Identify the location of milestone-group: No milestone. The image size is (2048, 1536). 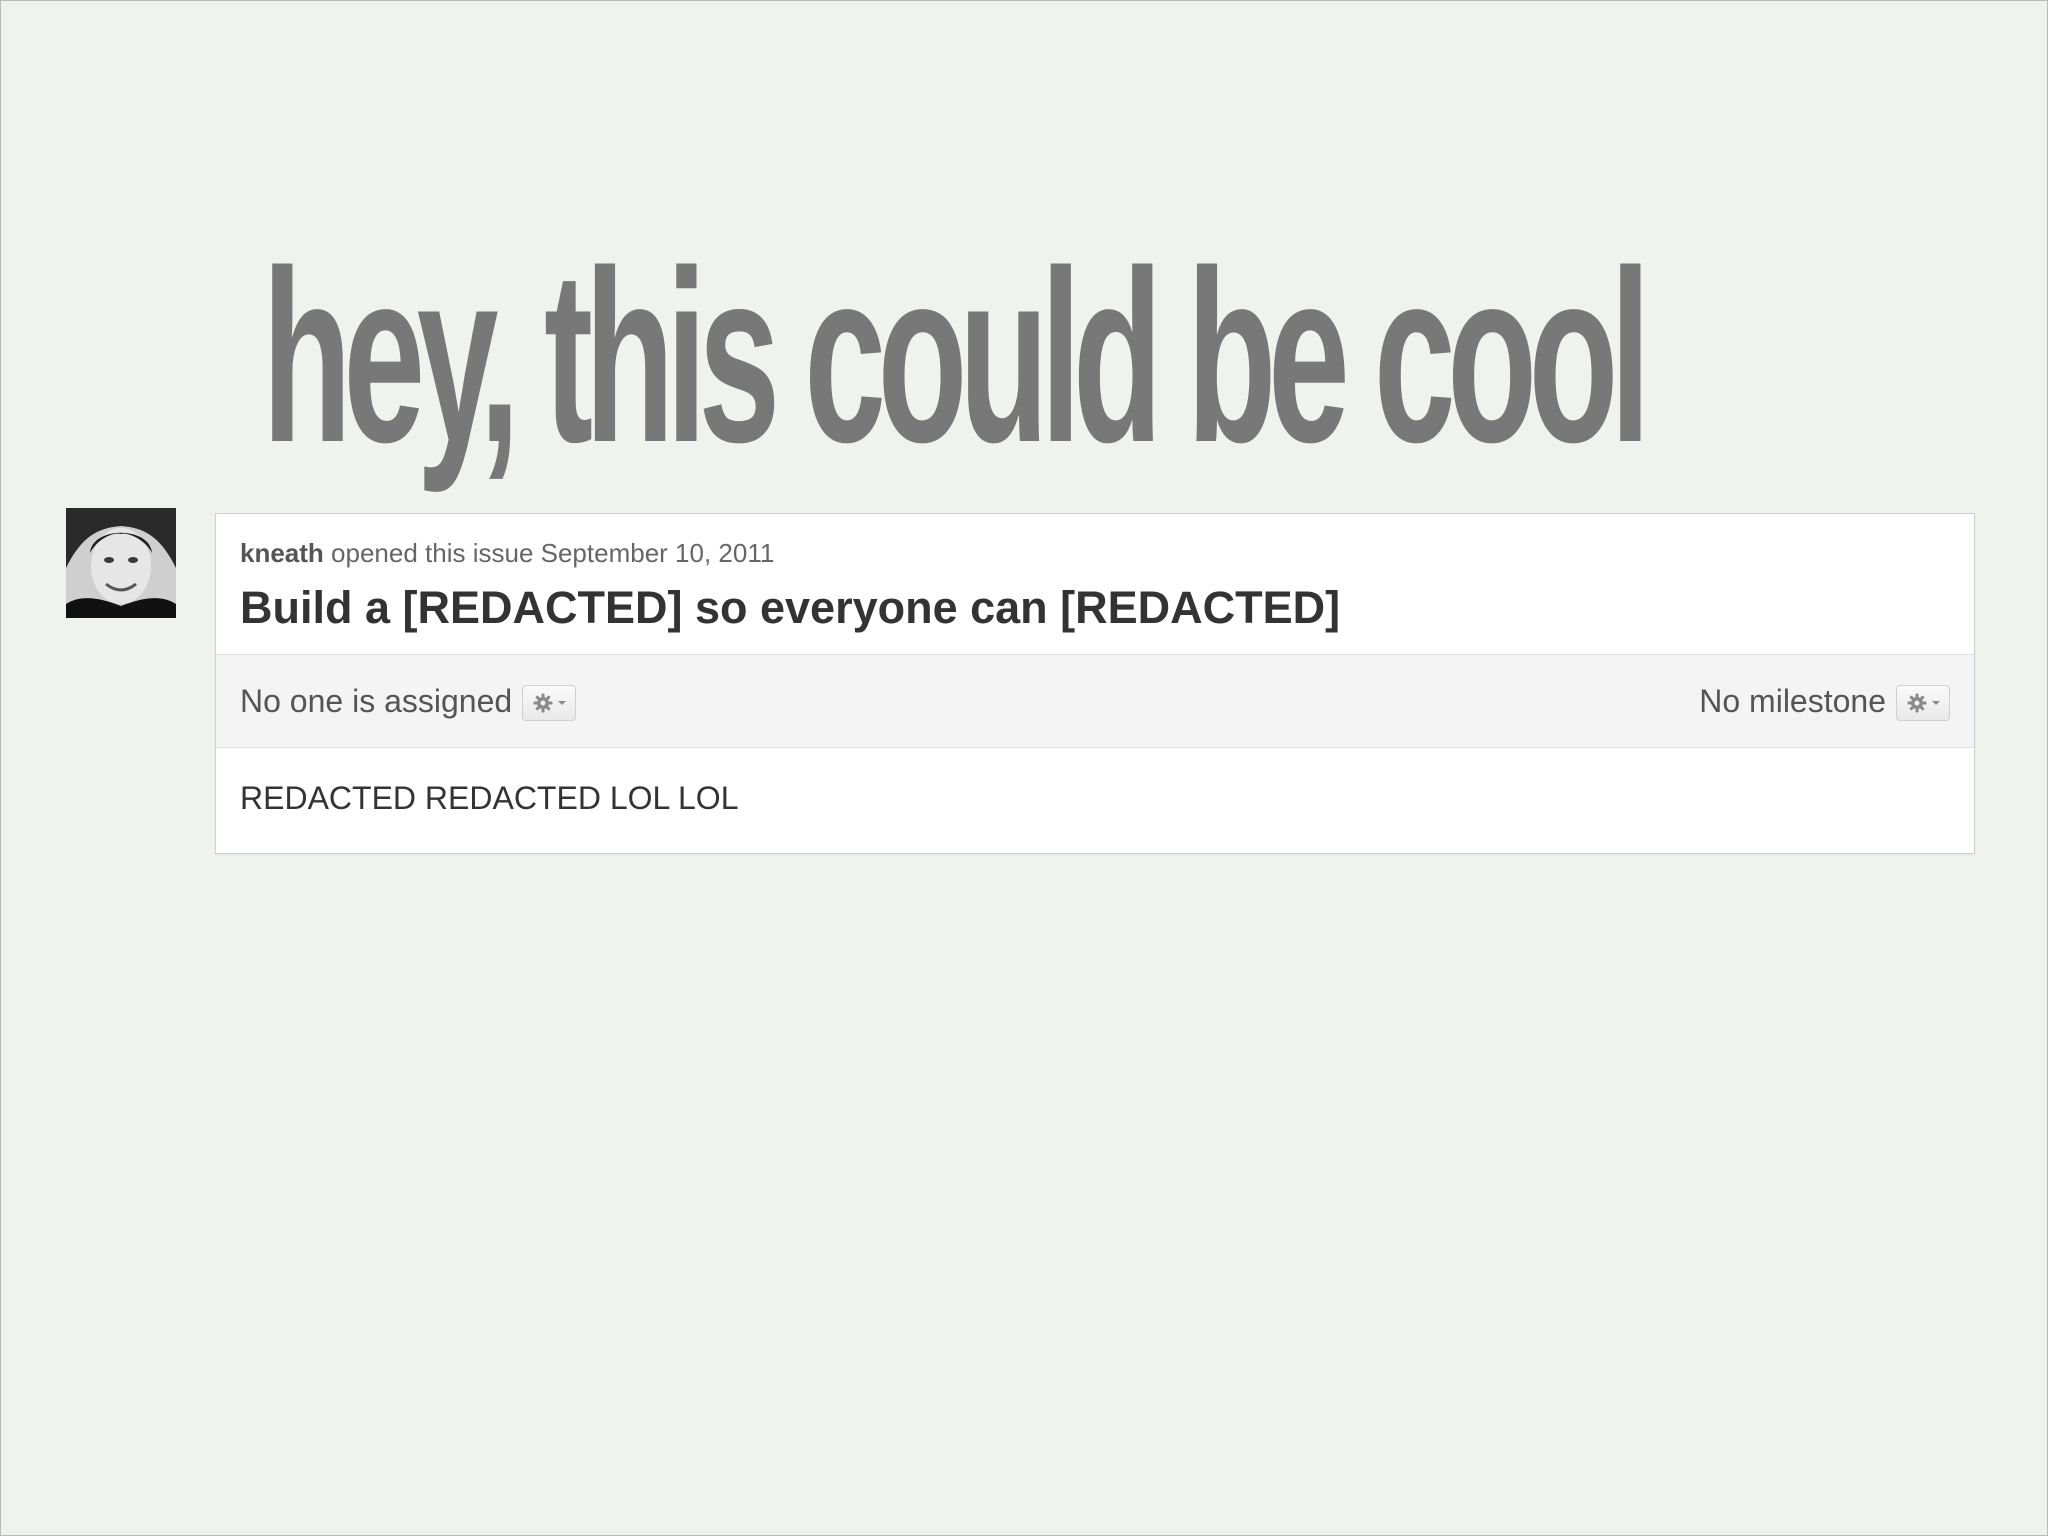
(1824, 701).